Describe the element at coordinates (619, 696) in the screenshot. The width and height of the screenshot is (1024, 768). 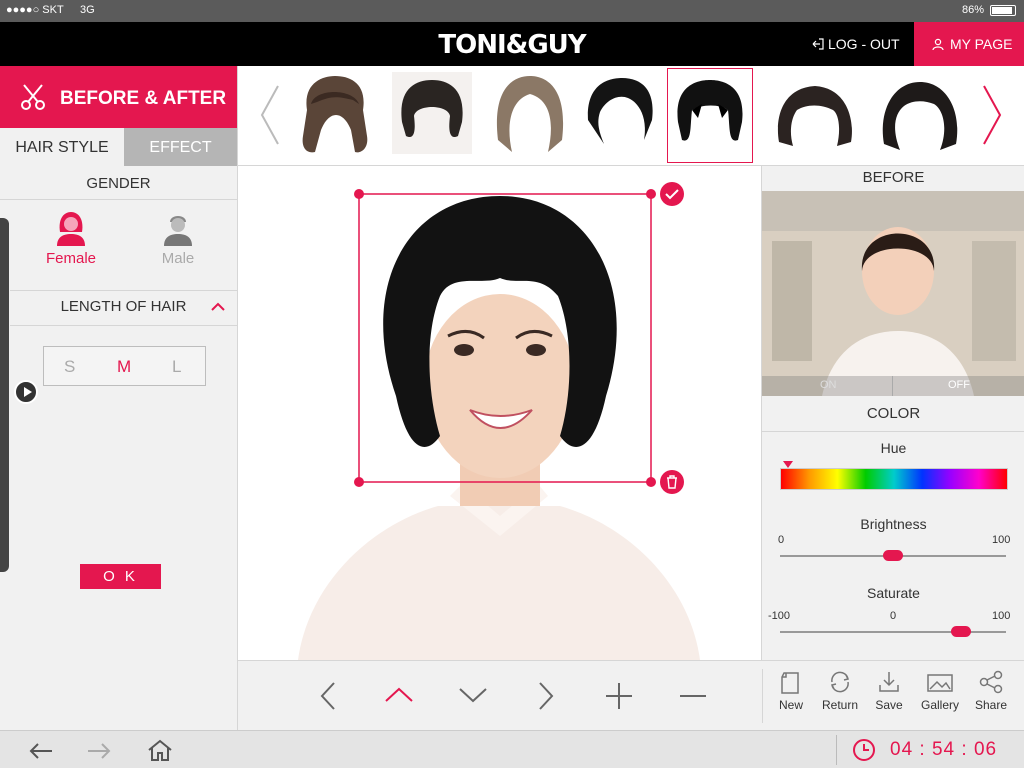
I see `zoom-in-icon` at that location.